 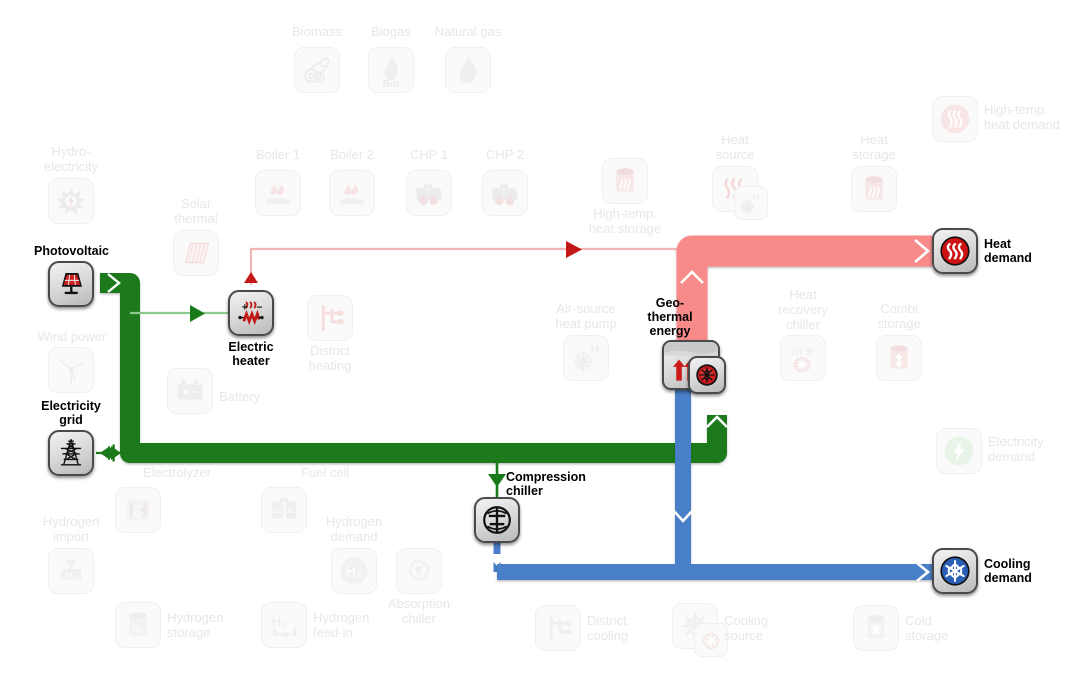 I want to click on svg-text: Bio, so click(x=392, y=84).